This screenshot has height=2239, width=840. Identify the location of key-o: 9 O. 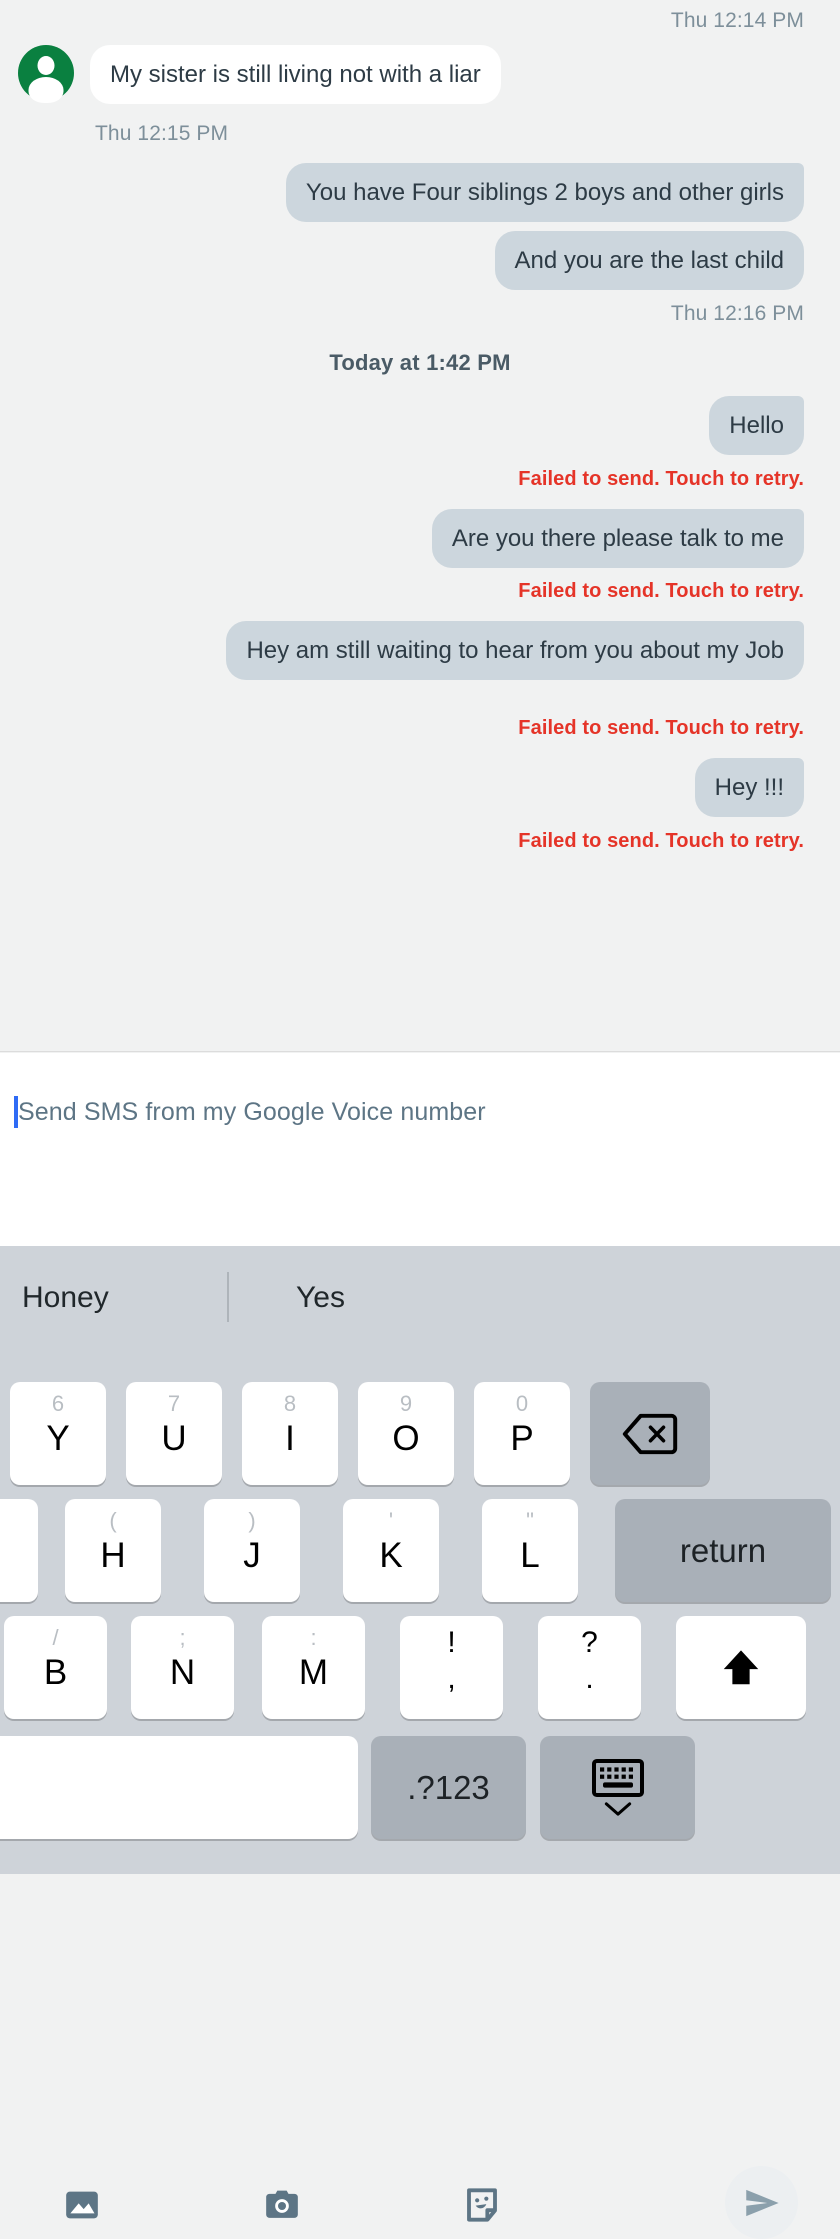
(406, 1433).